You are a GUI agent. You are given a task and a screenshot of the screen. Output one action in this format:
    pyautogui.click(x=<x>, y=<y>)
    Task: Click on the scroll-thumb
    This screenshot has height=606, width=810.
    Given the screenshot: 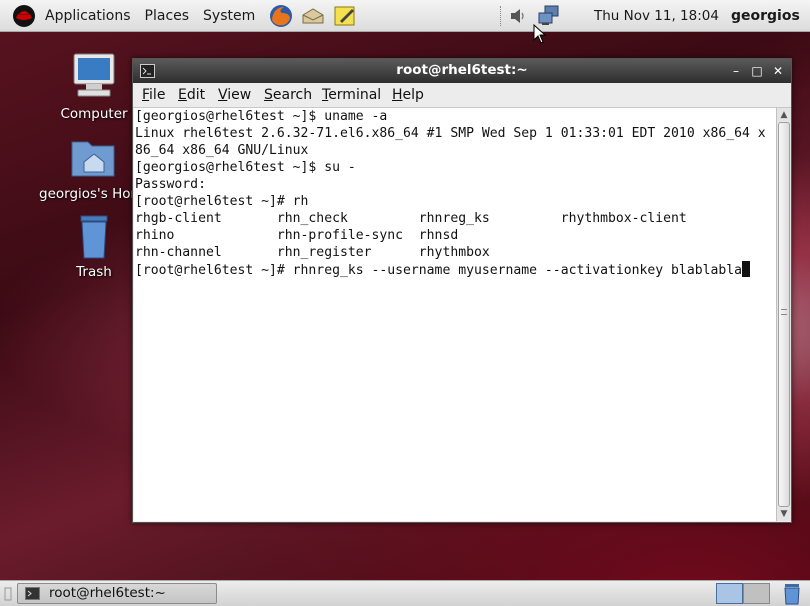 What is the action you would take?
    pyautogui.click(x=784, y=314)
    